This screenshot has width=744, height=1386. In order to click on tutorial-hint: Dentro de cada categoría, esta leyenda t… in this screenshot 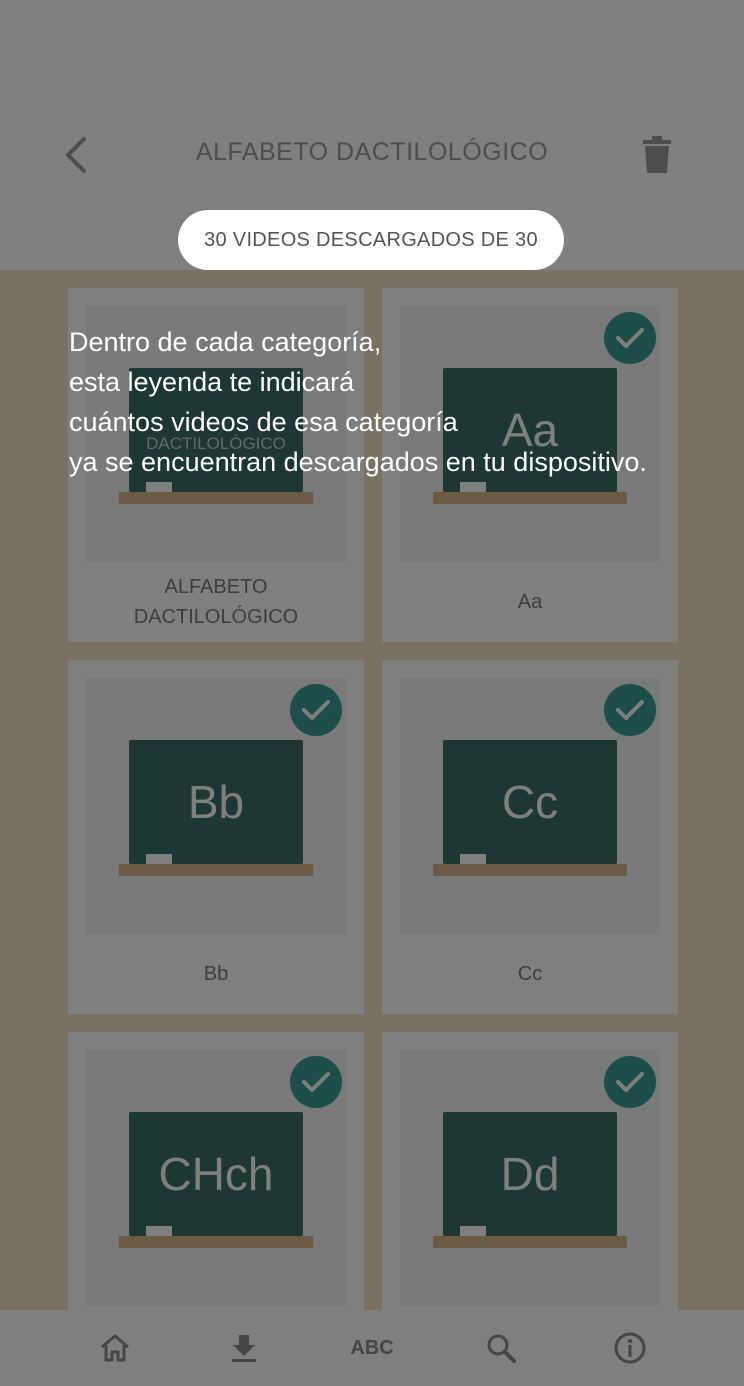, I will do `click(389, 402)`.